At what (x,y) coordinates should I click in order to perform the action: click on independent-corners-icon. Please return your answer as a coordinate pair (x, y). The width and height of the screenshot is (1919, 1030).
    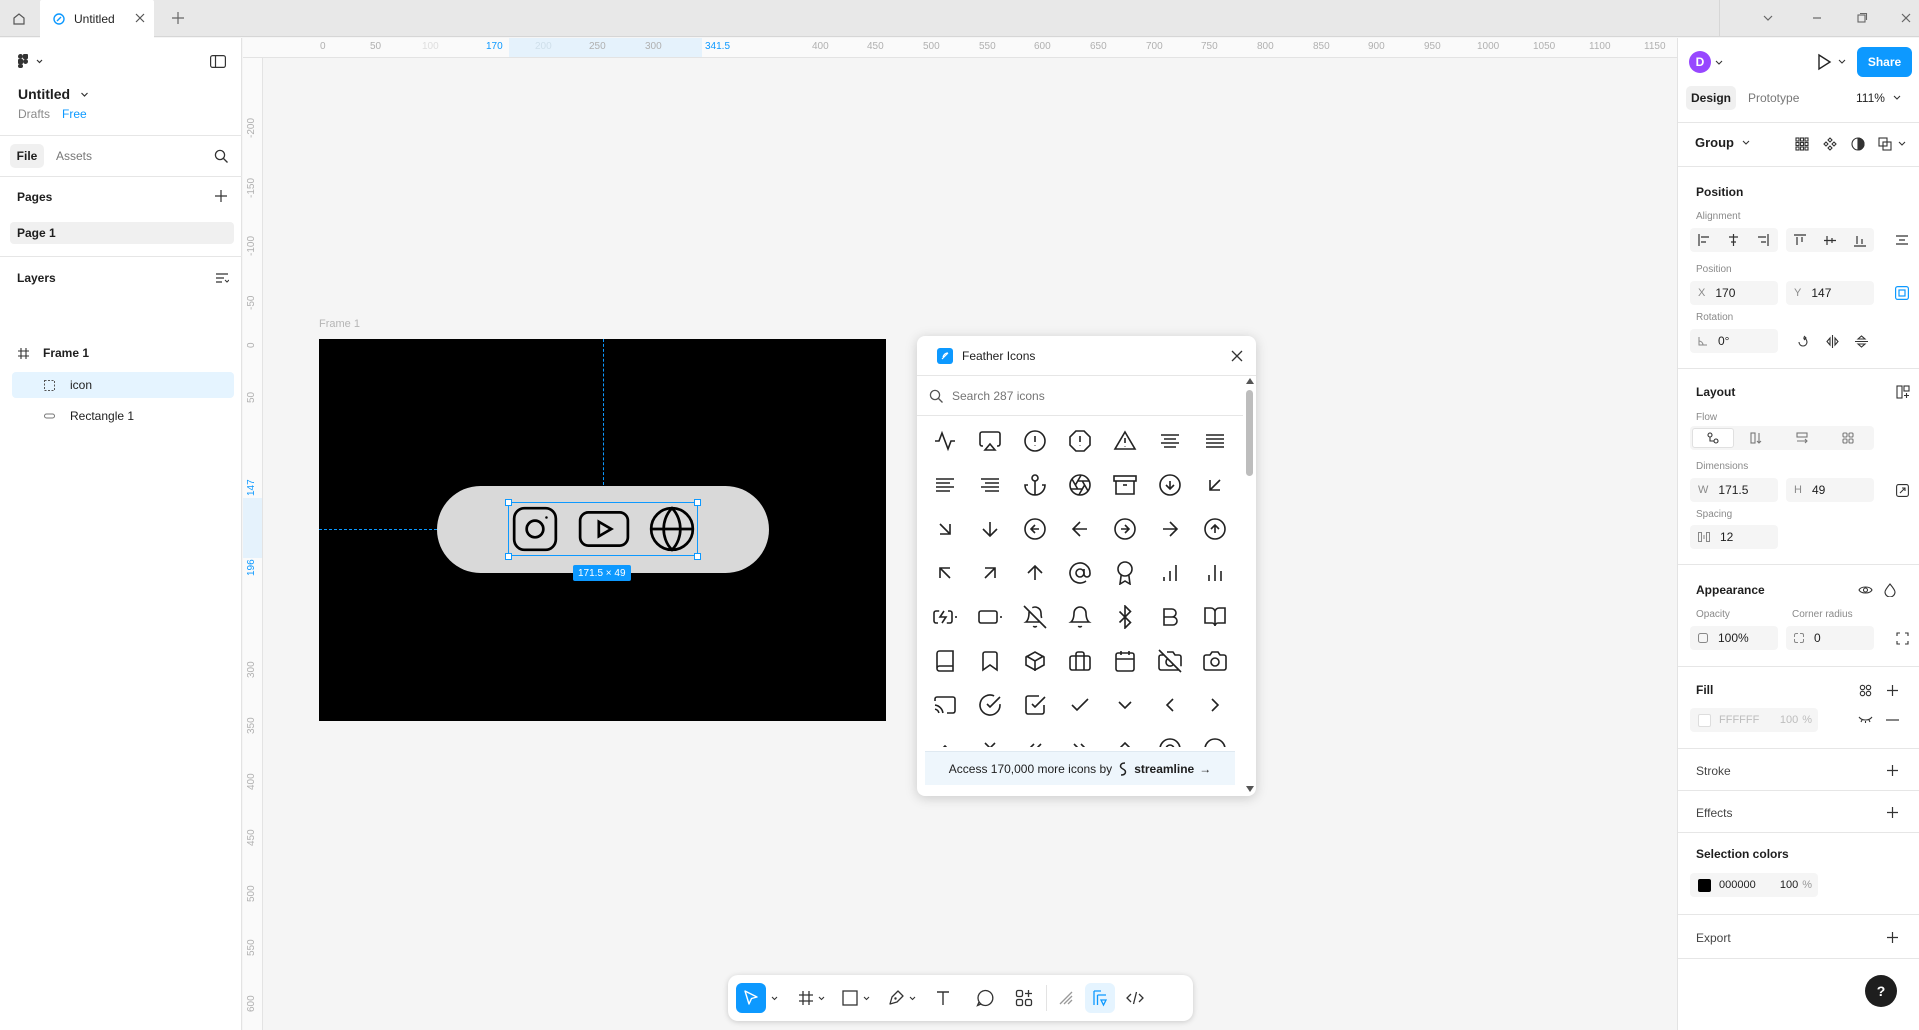
    Looking at the image, I should click on (1902, 638).